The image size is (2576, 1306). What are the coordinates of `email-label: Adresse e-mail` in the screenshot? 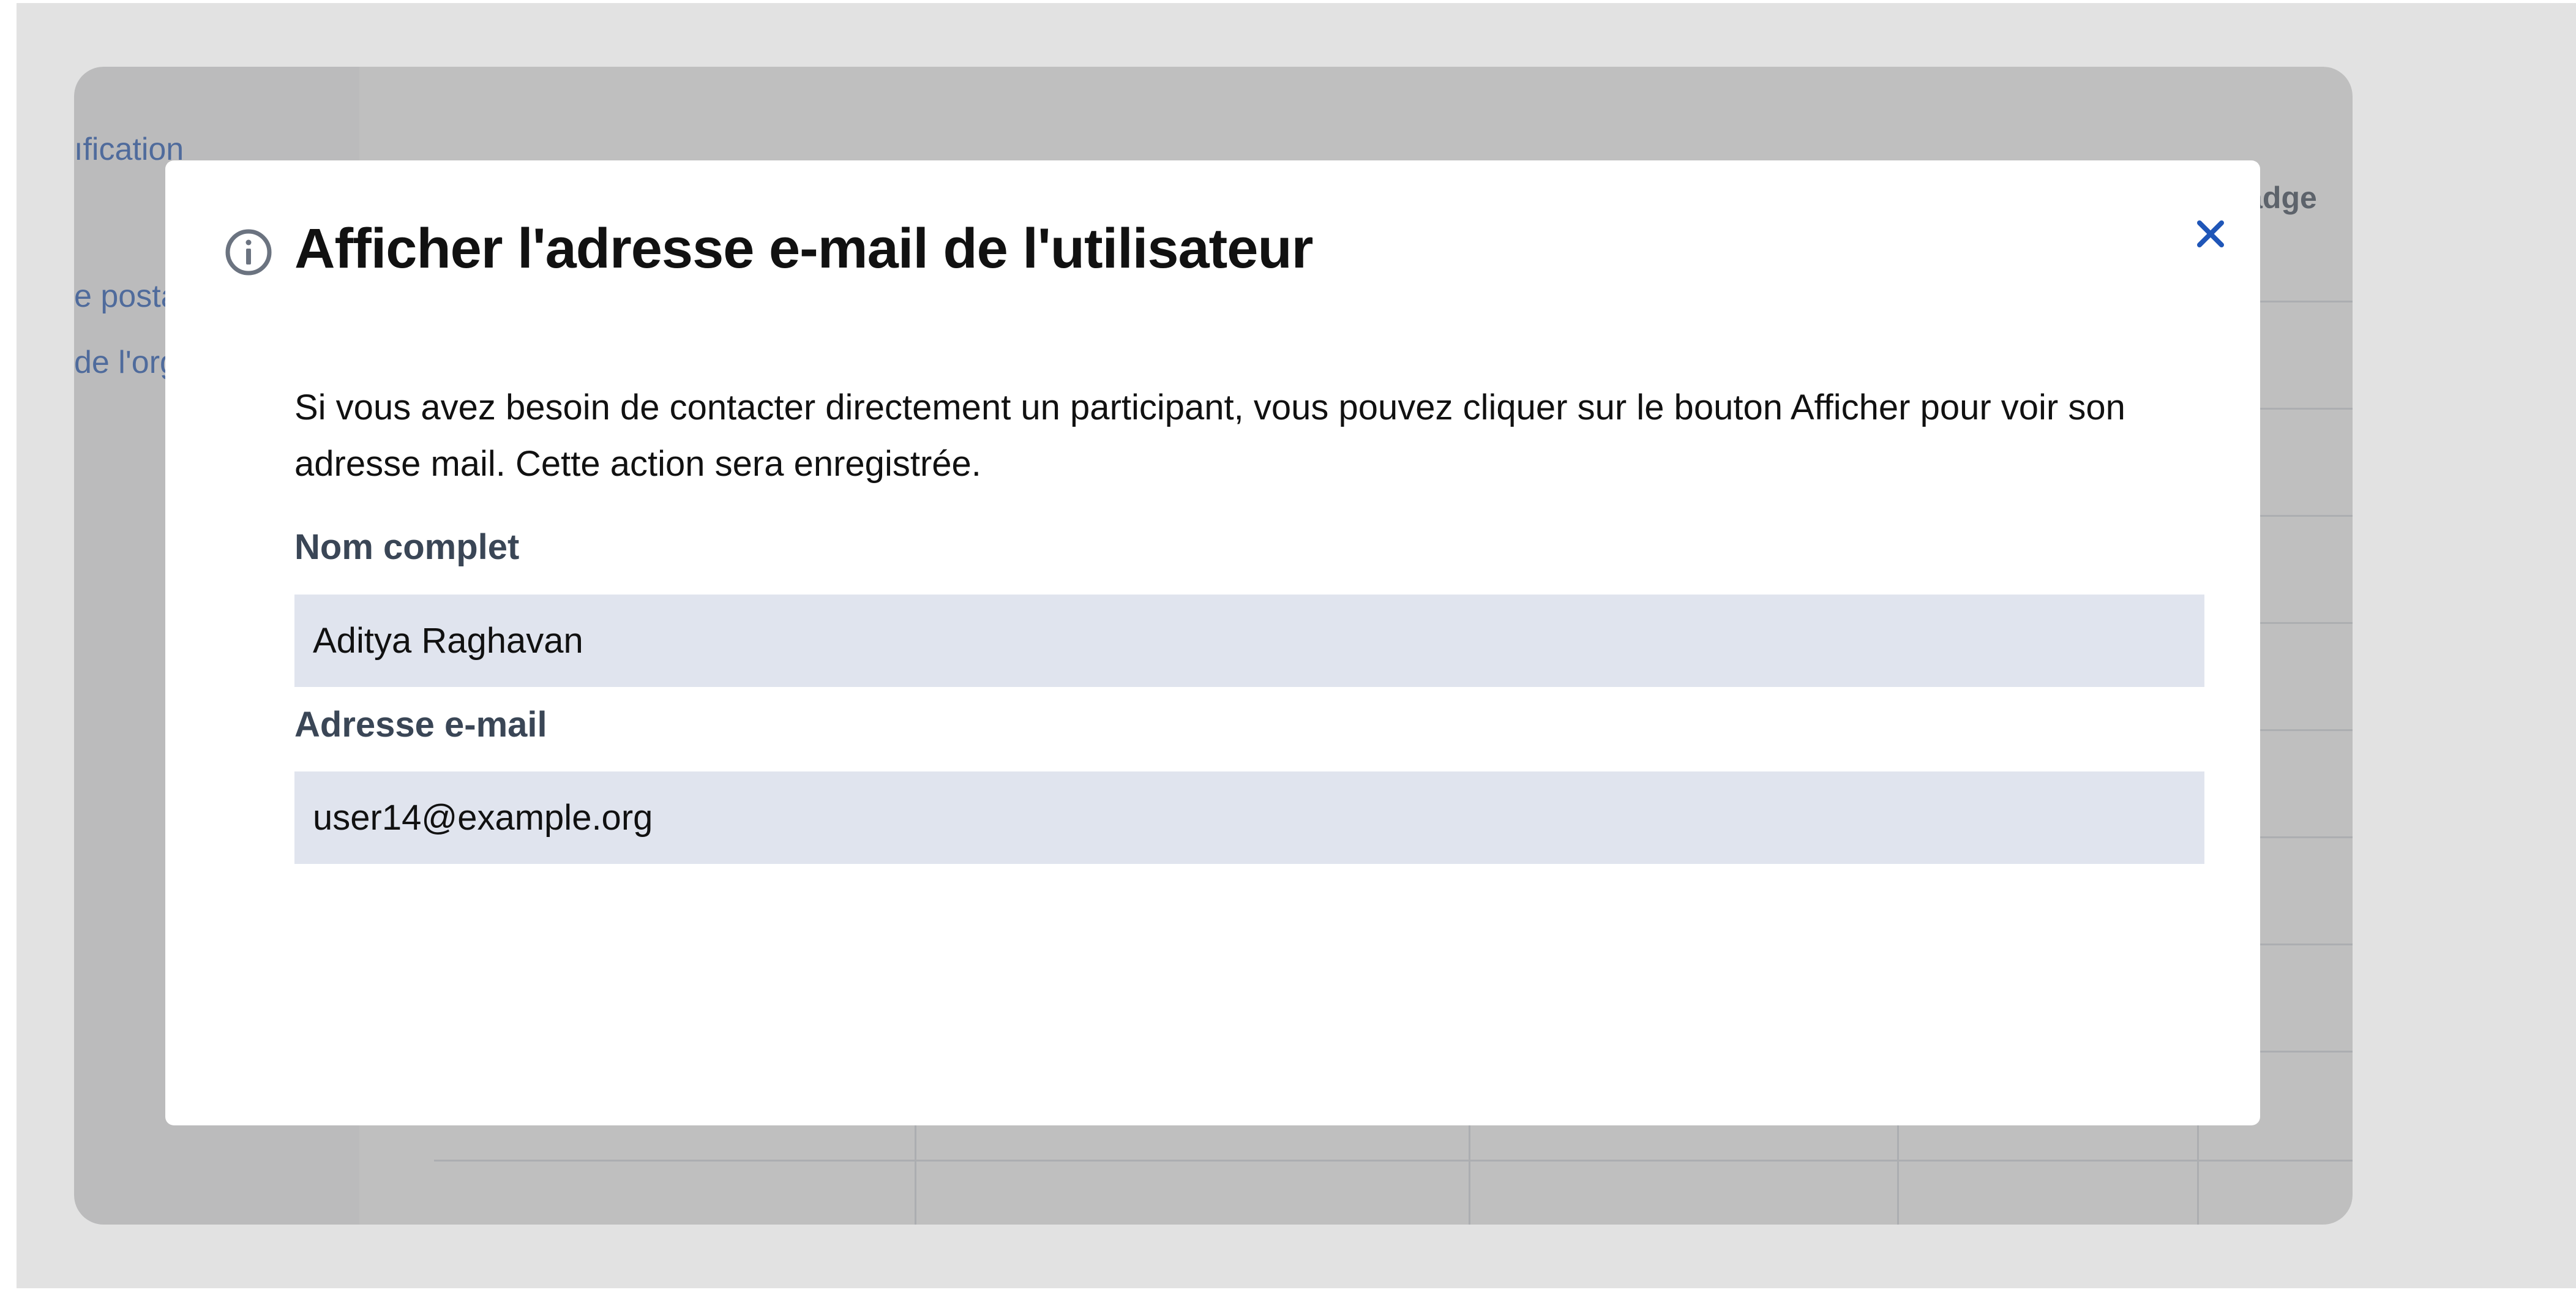 It's located at (421, 725).